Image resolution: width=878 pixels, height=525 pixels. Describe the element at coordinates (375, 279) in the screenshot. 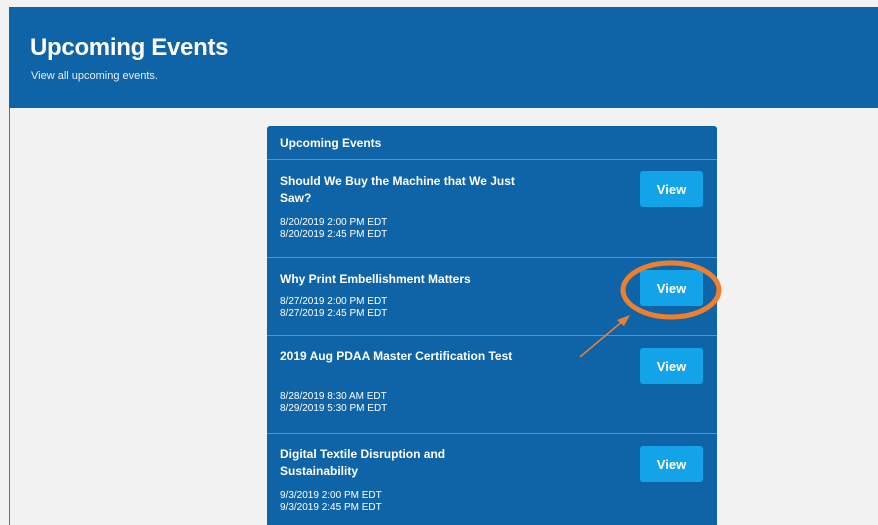

I see `event-title: Why Print Embellishment Matters` at that location.